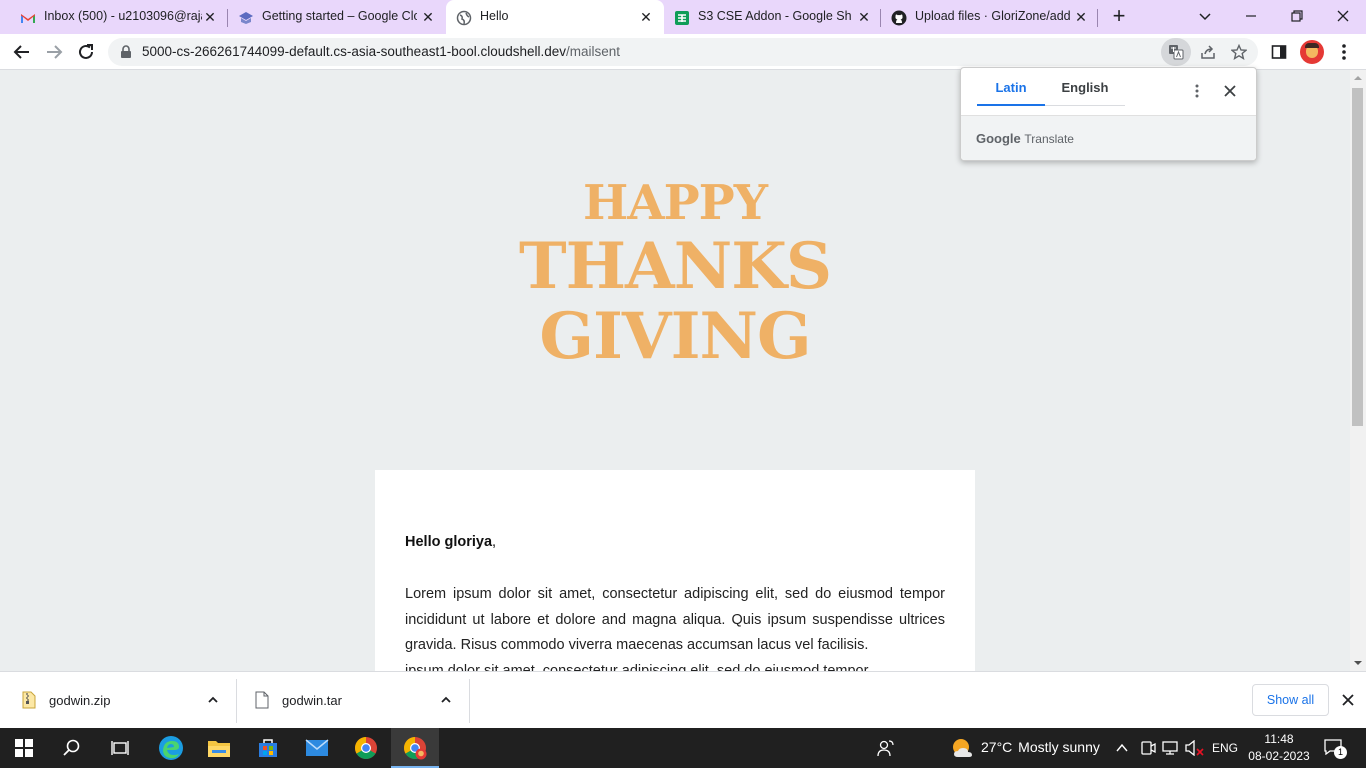 The width and height of the screenshot is (1366, 768). I want to click on taskbar-edge, so click(170, 748).